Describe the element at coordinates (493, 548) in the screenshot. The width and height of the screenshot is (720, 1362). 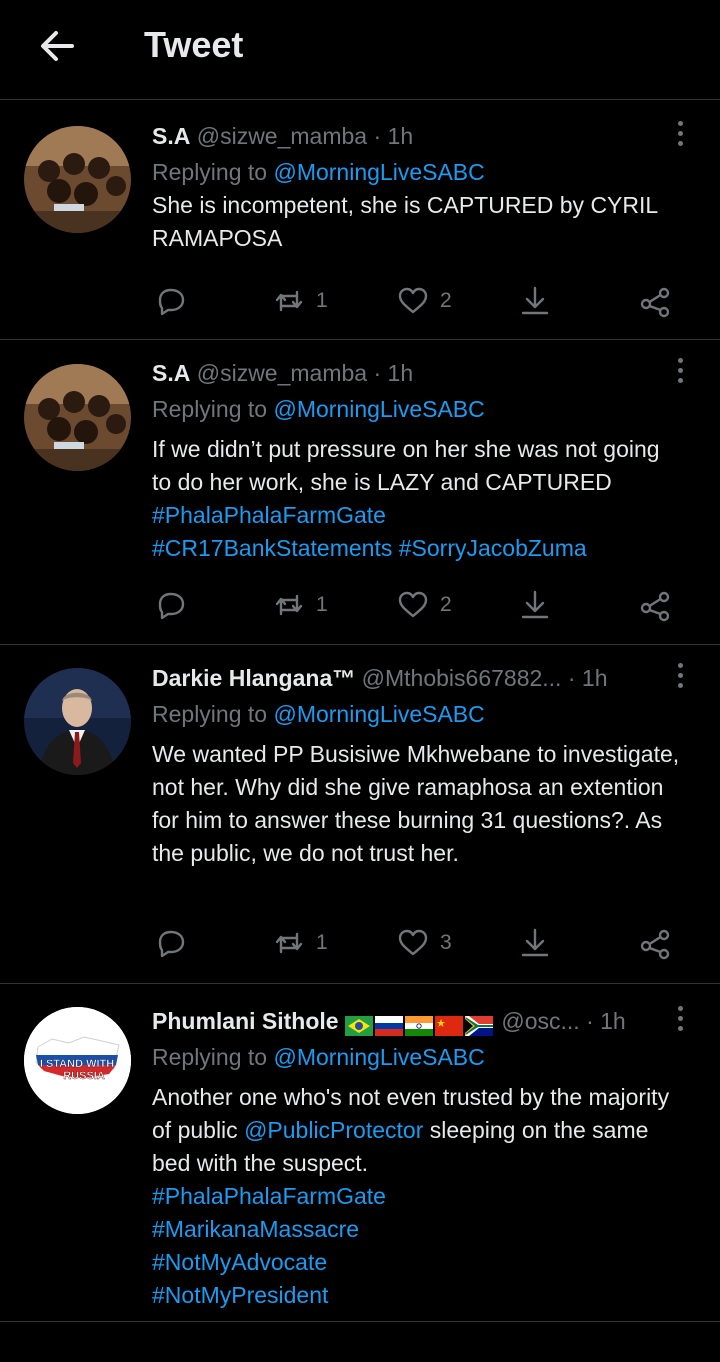
I see `hashtag-link: #SorryJacobZuma` at that location.